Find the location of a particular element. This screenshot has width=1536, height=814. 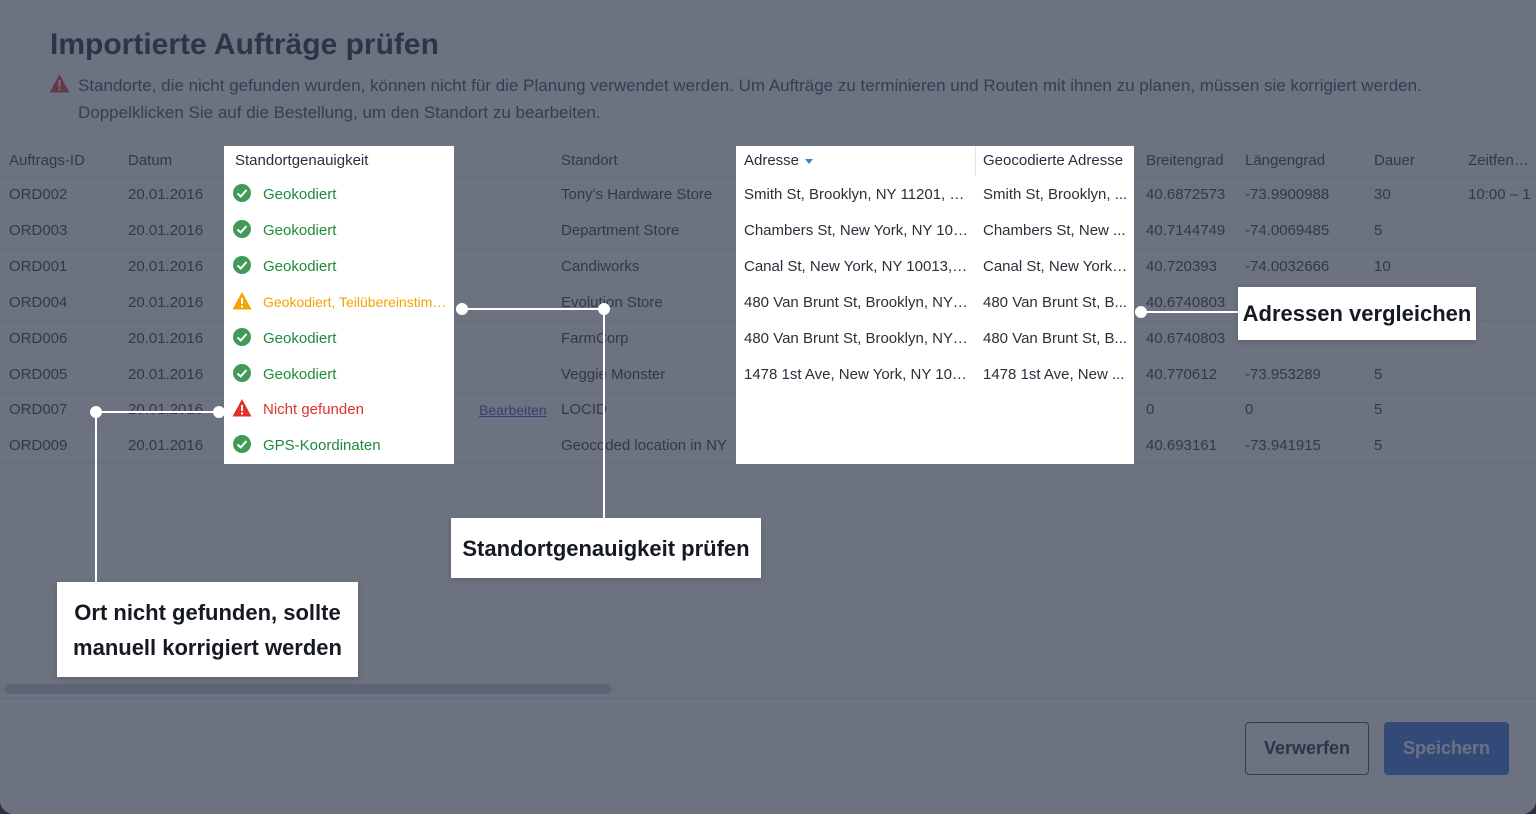

error-triangle-icon is located at coordinates (242, 408).